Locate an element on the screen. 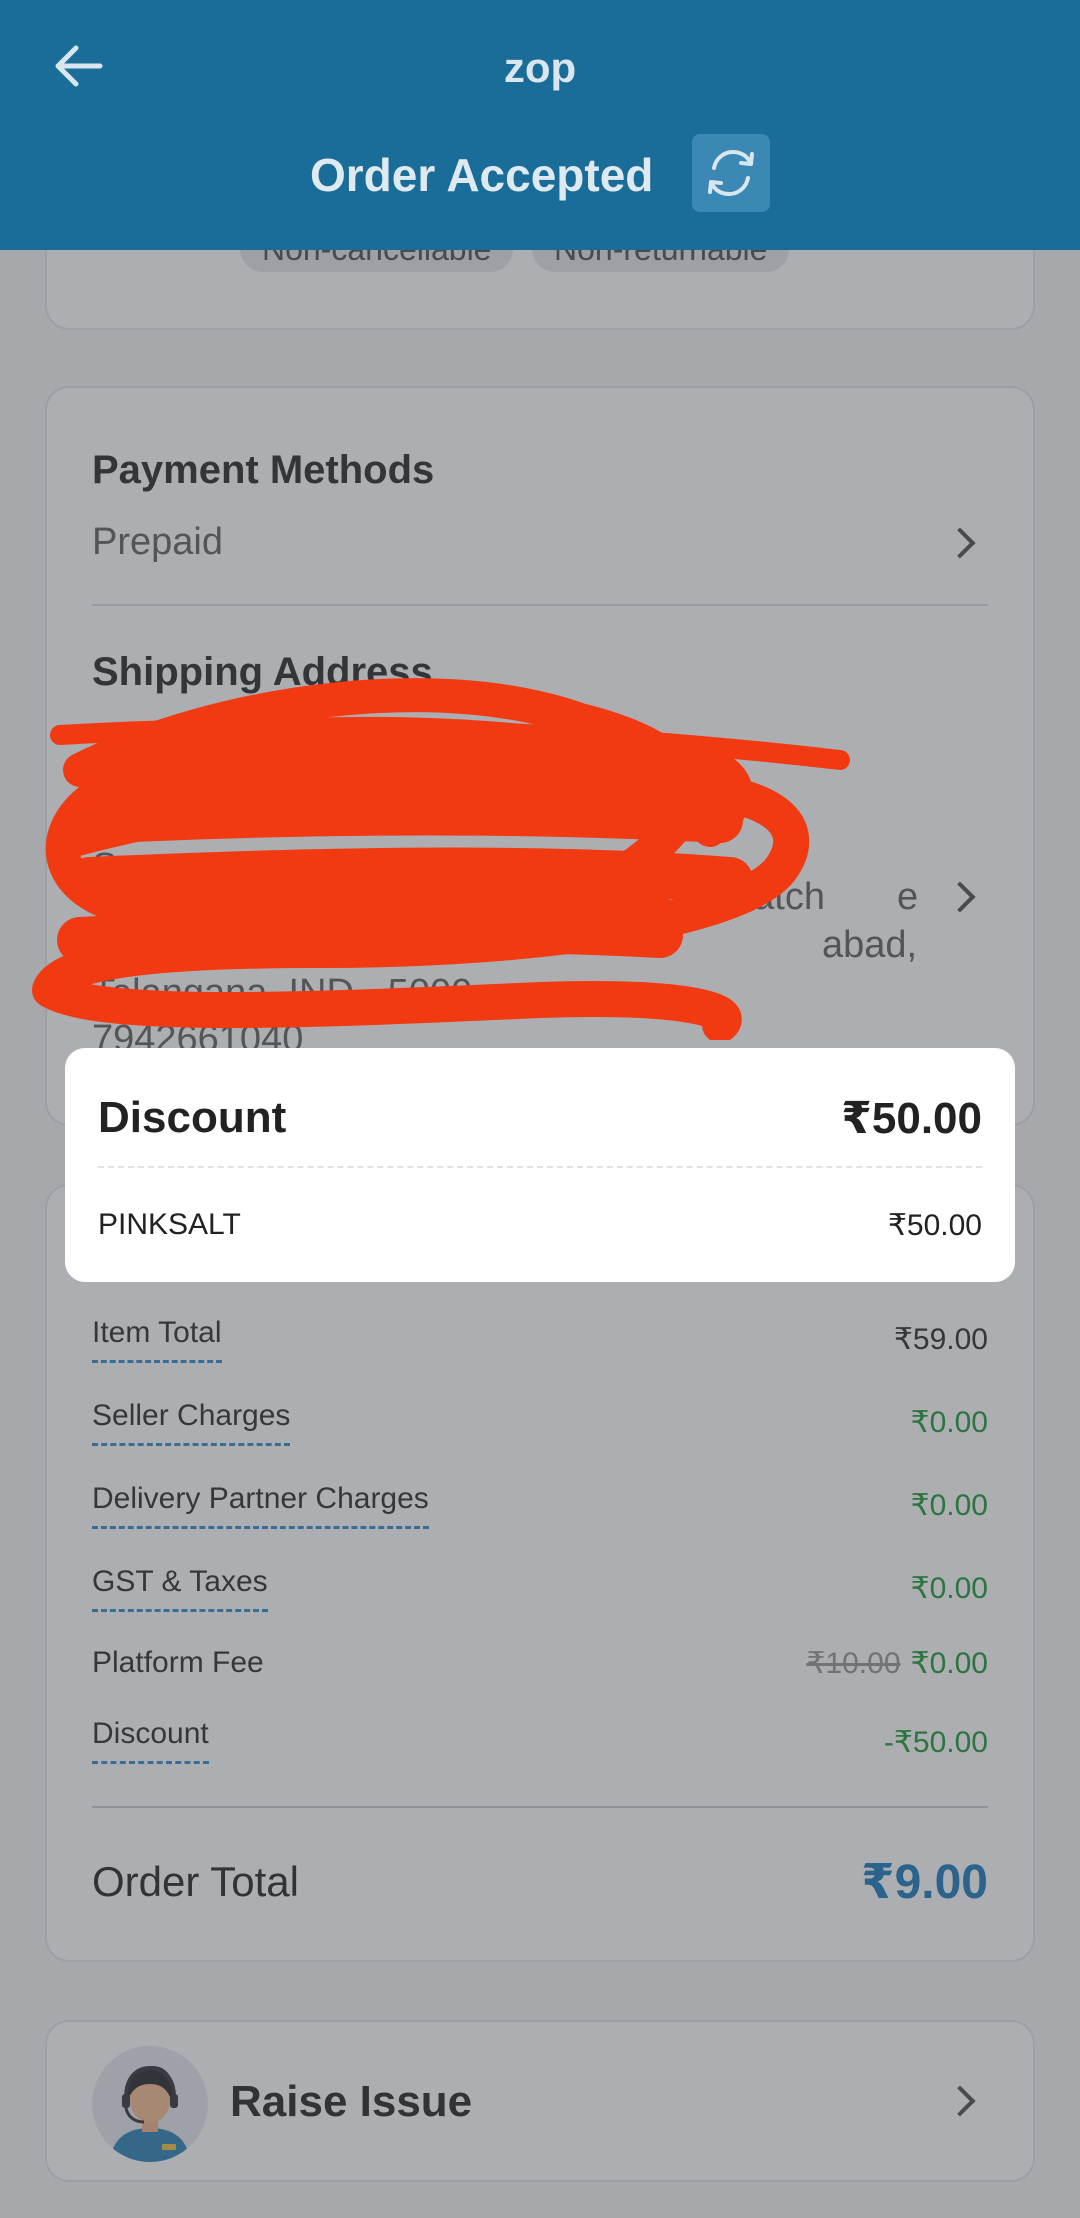 The height and width of the screenshot is (2218, 1080). popup-divider is located at coordinates (540, 1167).